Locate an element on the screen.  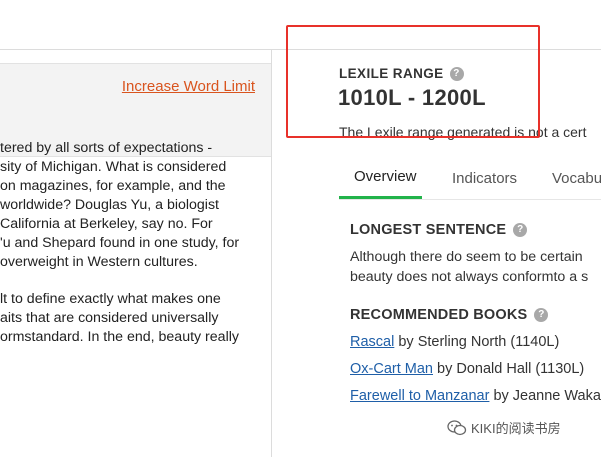
increase-word-limit-link: Increase Word Limit is located at coordinates (188, 86).